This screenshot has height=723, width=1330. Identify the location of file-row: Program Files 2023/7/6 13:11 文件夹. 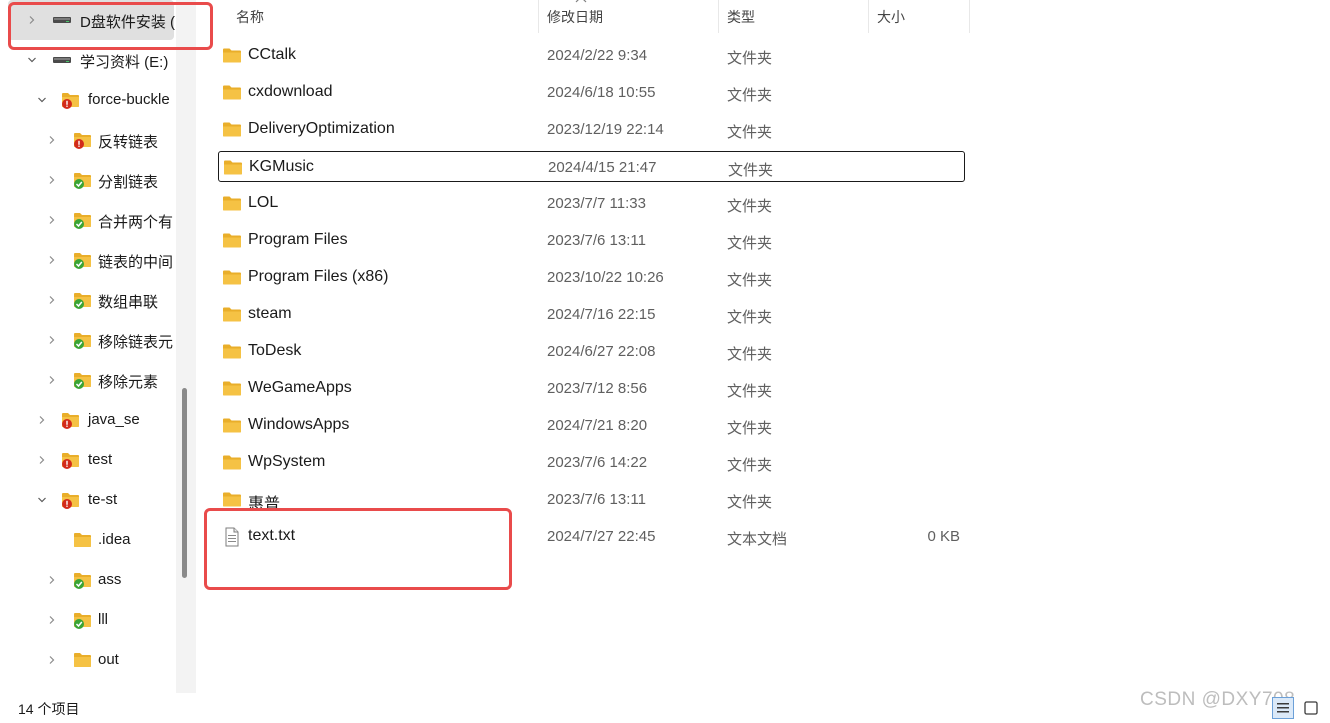
(591, 240).